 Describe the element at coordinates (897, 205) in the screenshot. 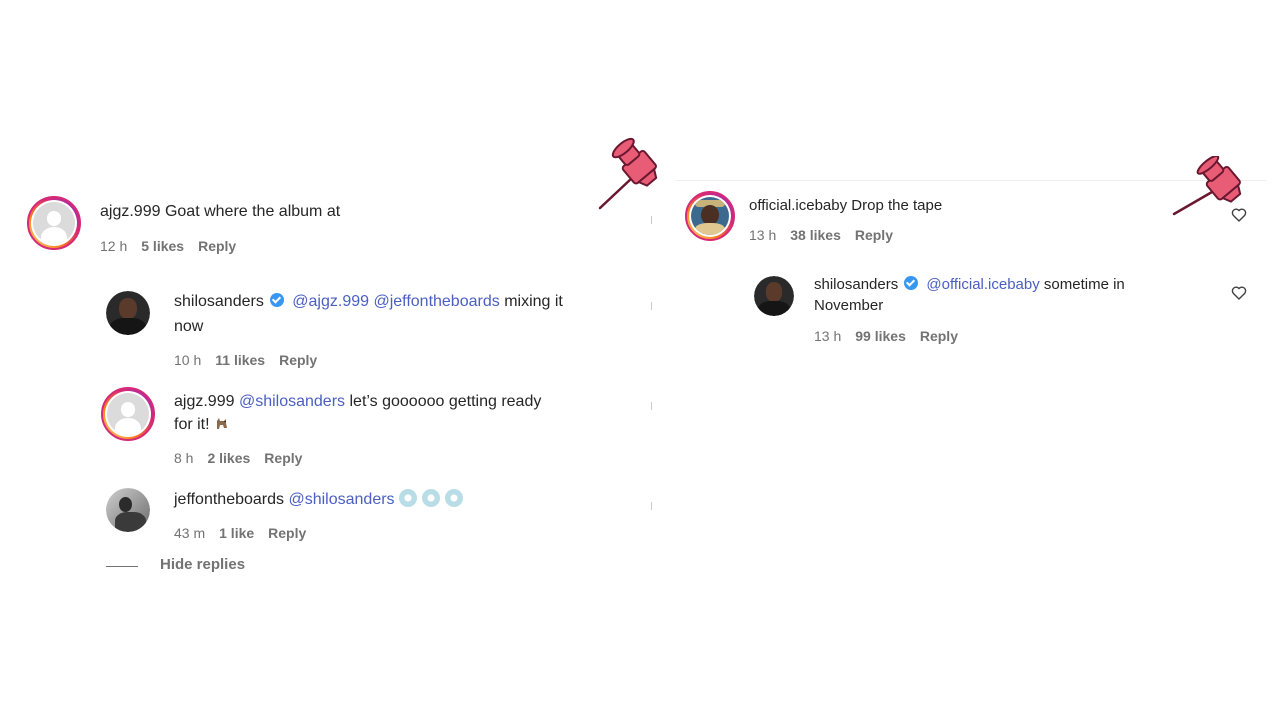

I see `comment-body: Drop the tape` at that location.